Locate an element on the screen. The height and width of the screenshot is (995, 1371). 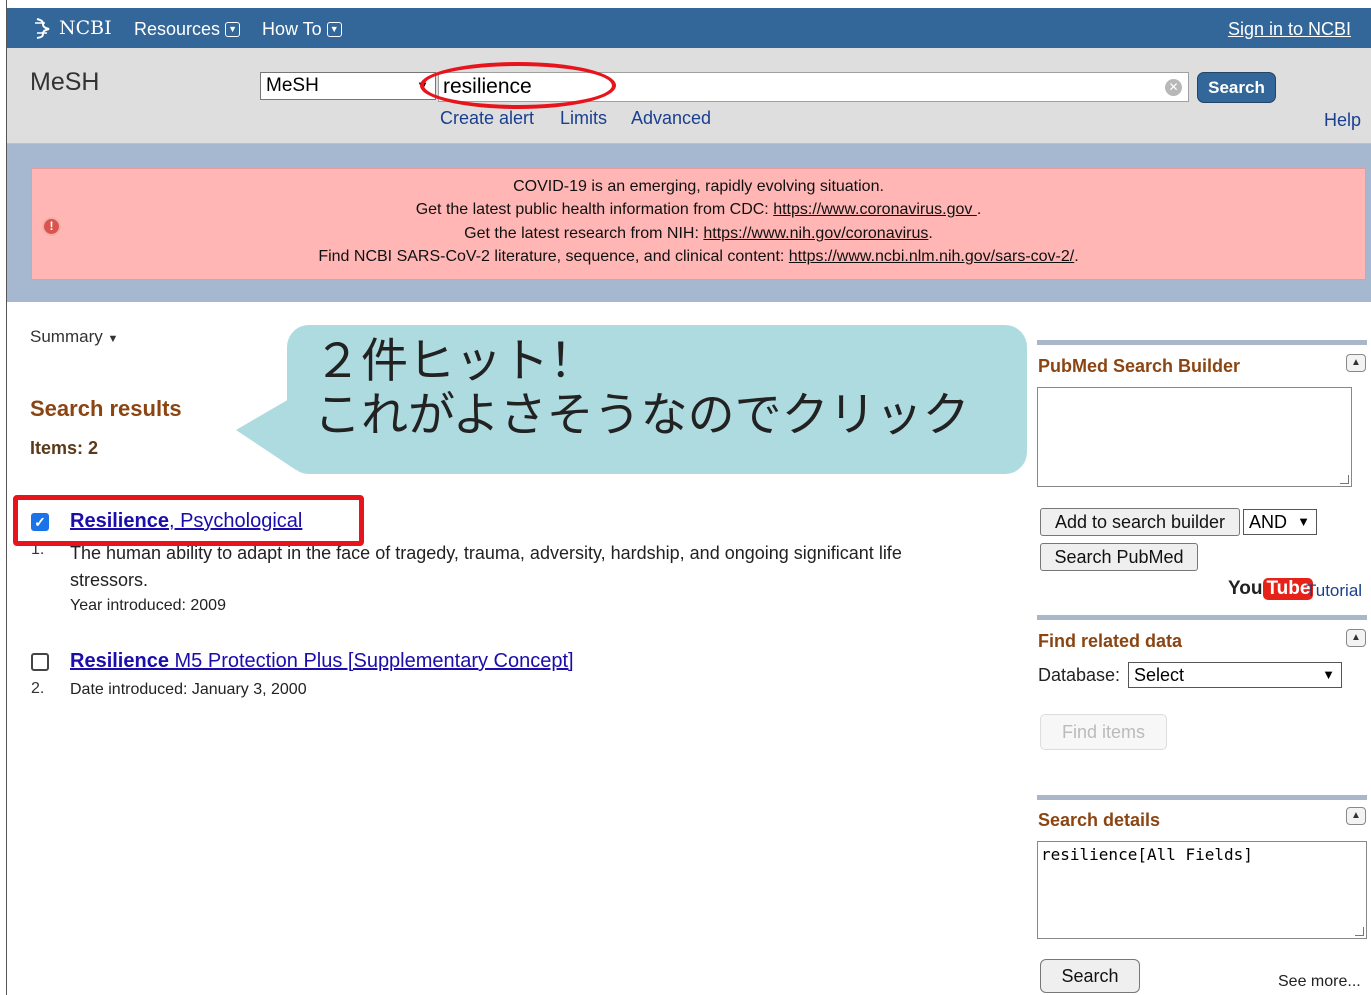
nav-resources: Resources ▼ is located at coordinates (187, 29).